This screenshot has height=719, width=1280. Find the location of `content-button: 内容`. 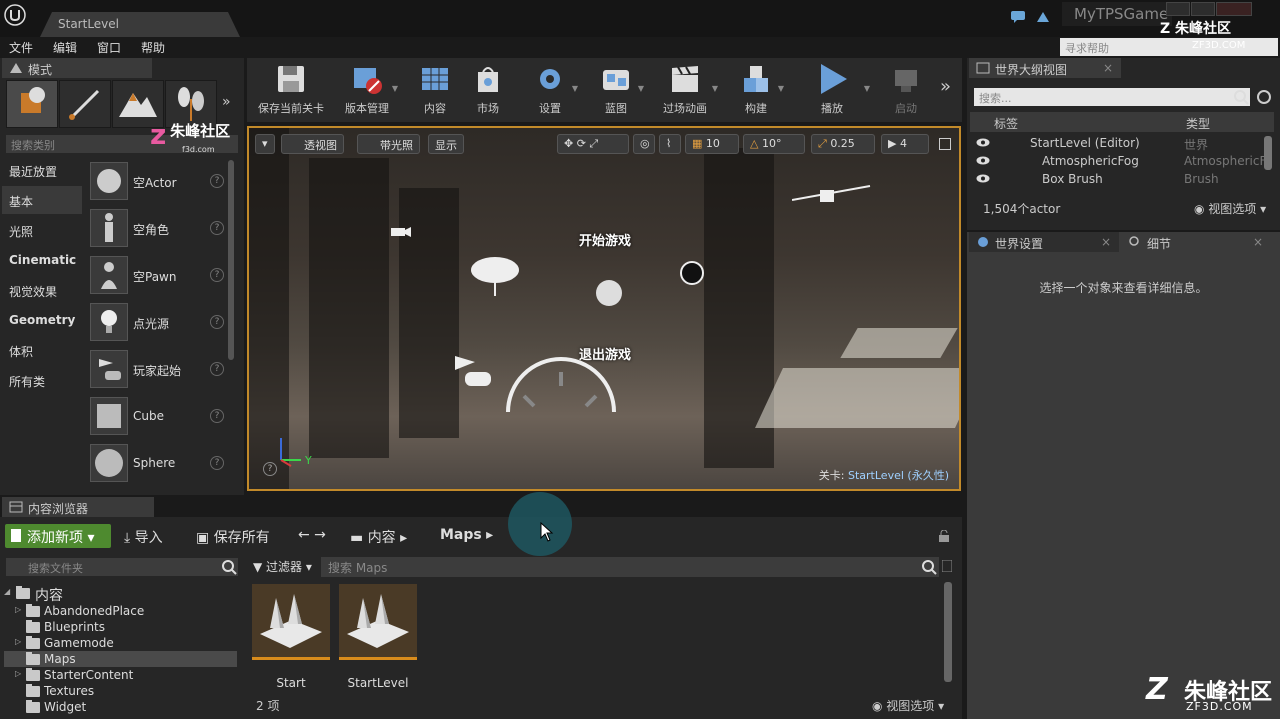

content-button: 内容 is located at coordinates (435, 90).